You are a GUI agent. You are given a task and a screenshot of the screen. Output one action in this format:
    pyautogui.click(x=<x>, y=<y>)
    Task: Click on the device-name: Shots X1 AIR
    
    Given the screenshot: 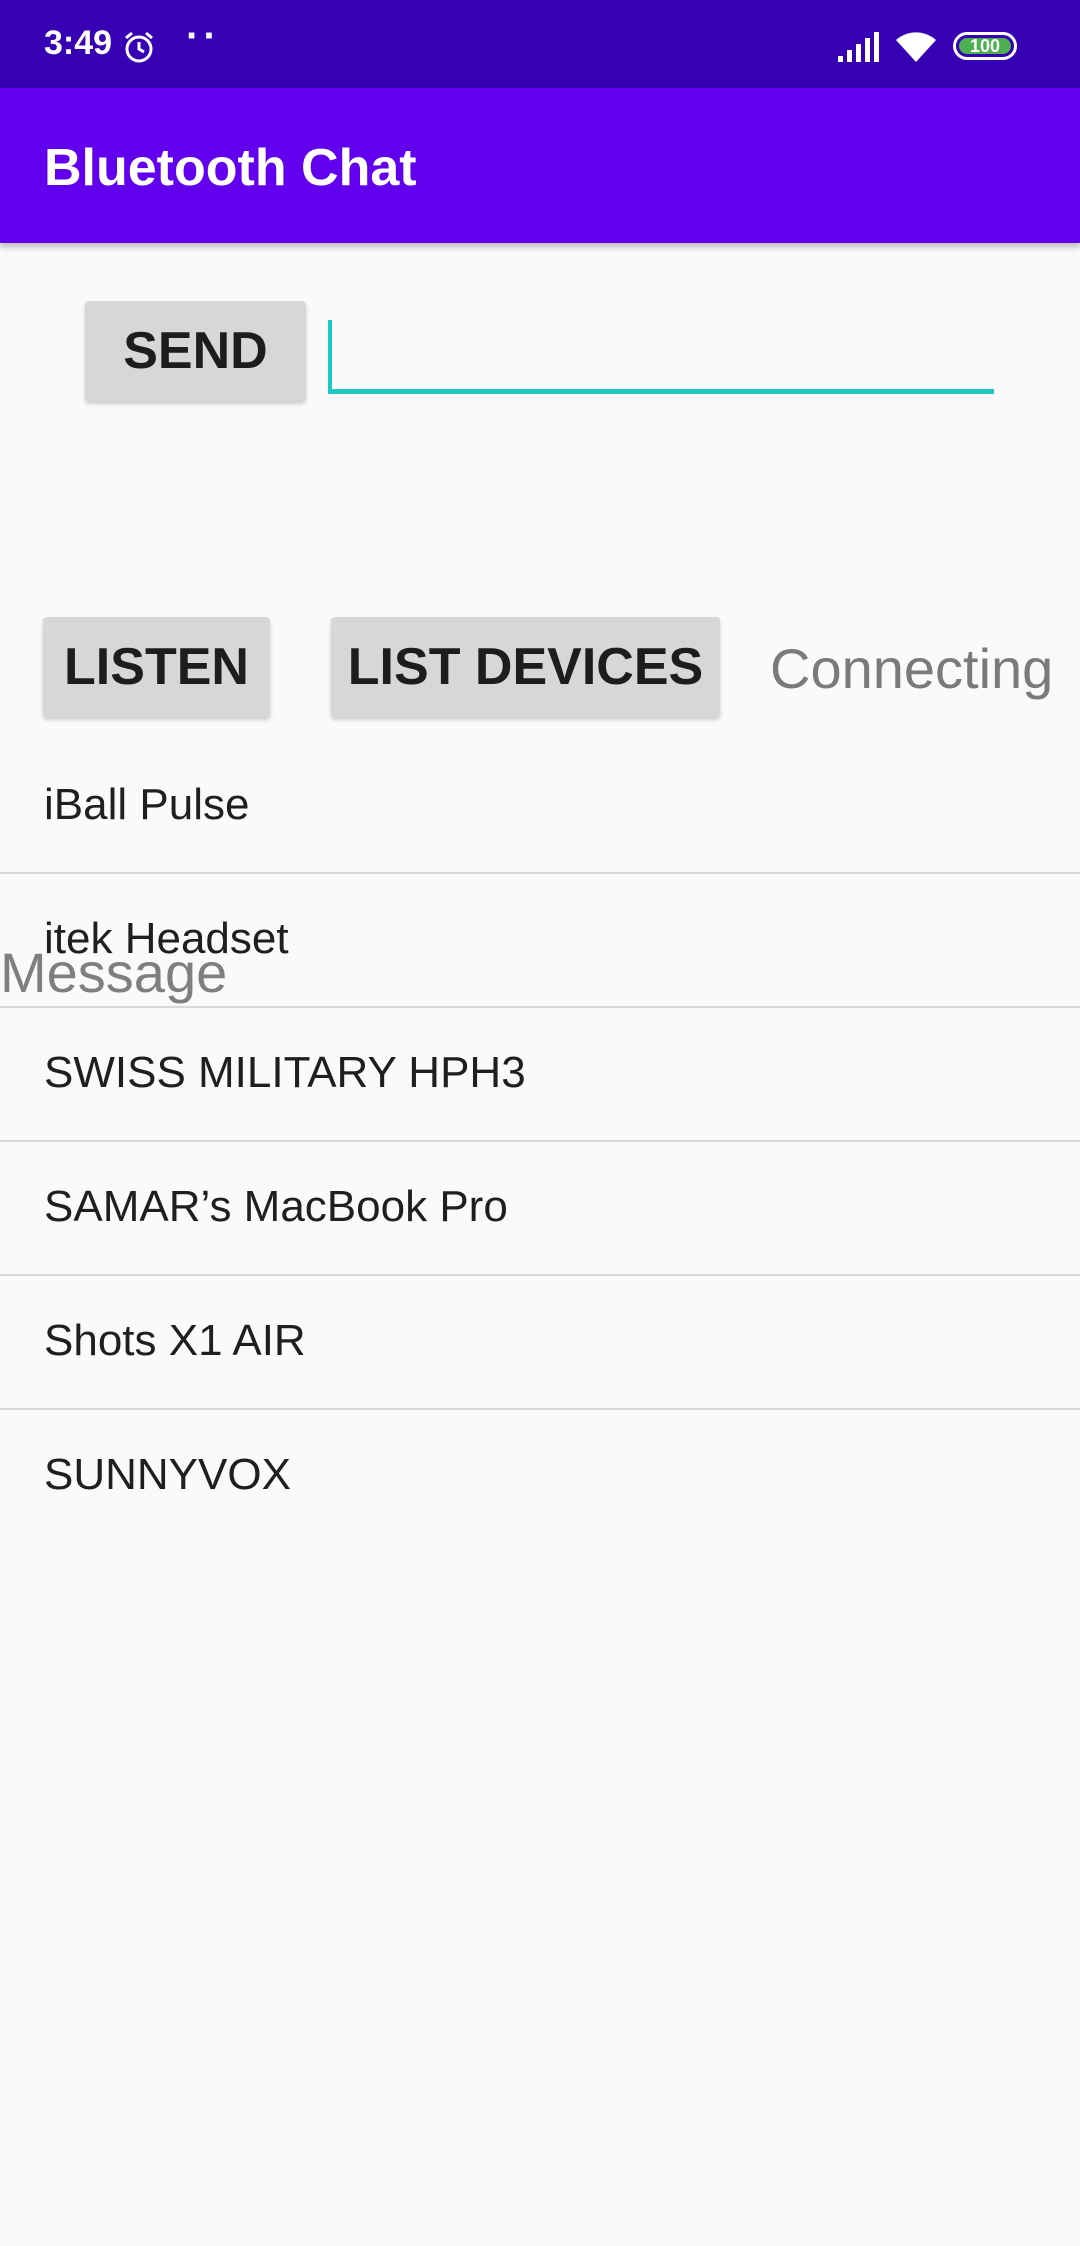 What is the action you would take?
    pyautogui.click(x=175, y=1340)
    